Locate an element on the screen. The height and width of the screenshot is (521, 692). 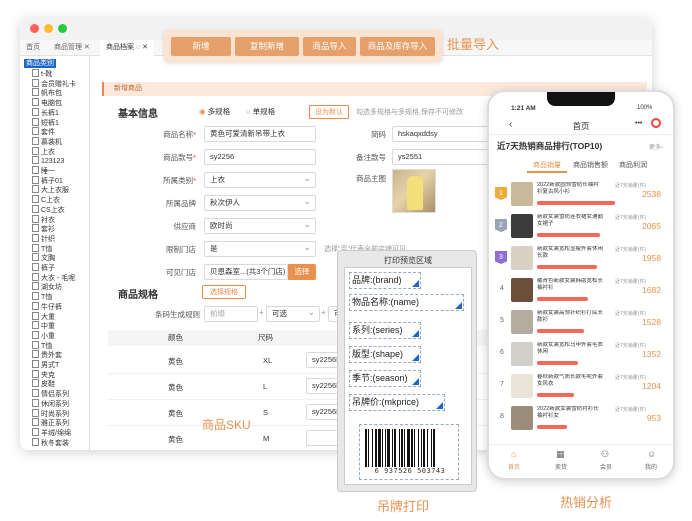
tab-home: 首页 is located at coordinates (33, 48).